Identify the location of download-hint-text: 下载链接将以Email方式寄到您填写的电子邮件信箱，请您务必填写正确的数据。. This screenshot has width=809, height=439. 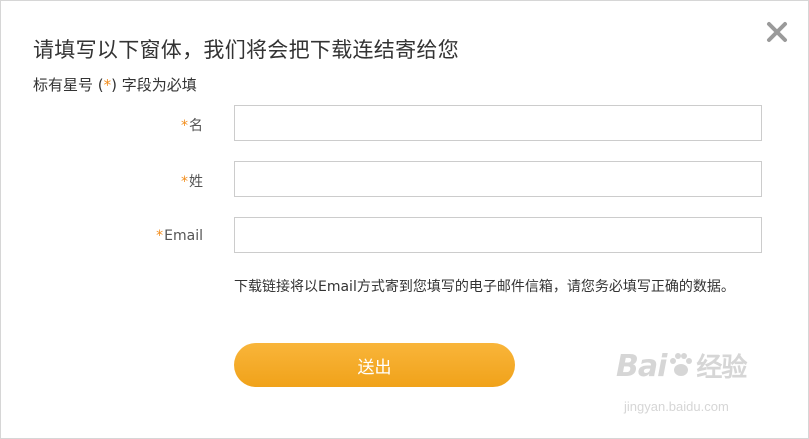
(484, 287).